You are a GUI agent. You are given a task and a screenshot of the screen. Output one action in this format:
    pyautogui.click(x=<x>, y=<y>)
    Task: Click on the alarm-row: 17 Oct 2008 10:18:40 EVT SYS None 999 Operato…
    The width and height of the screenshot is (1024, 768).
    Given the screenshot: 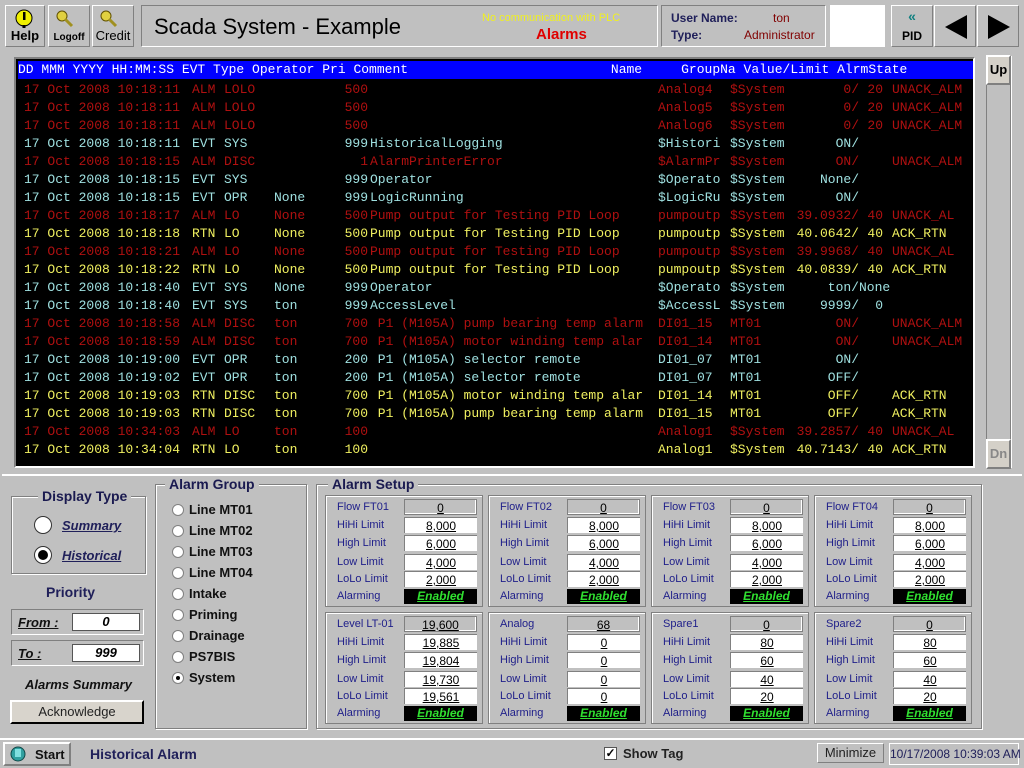 What is the action you would take?
    pyautogui.click(x=497, y=288)
    